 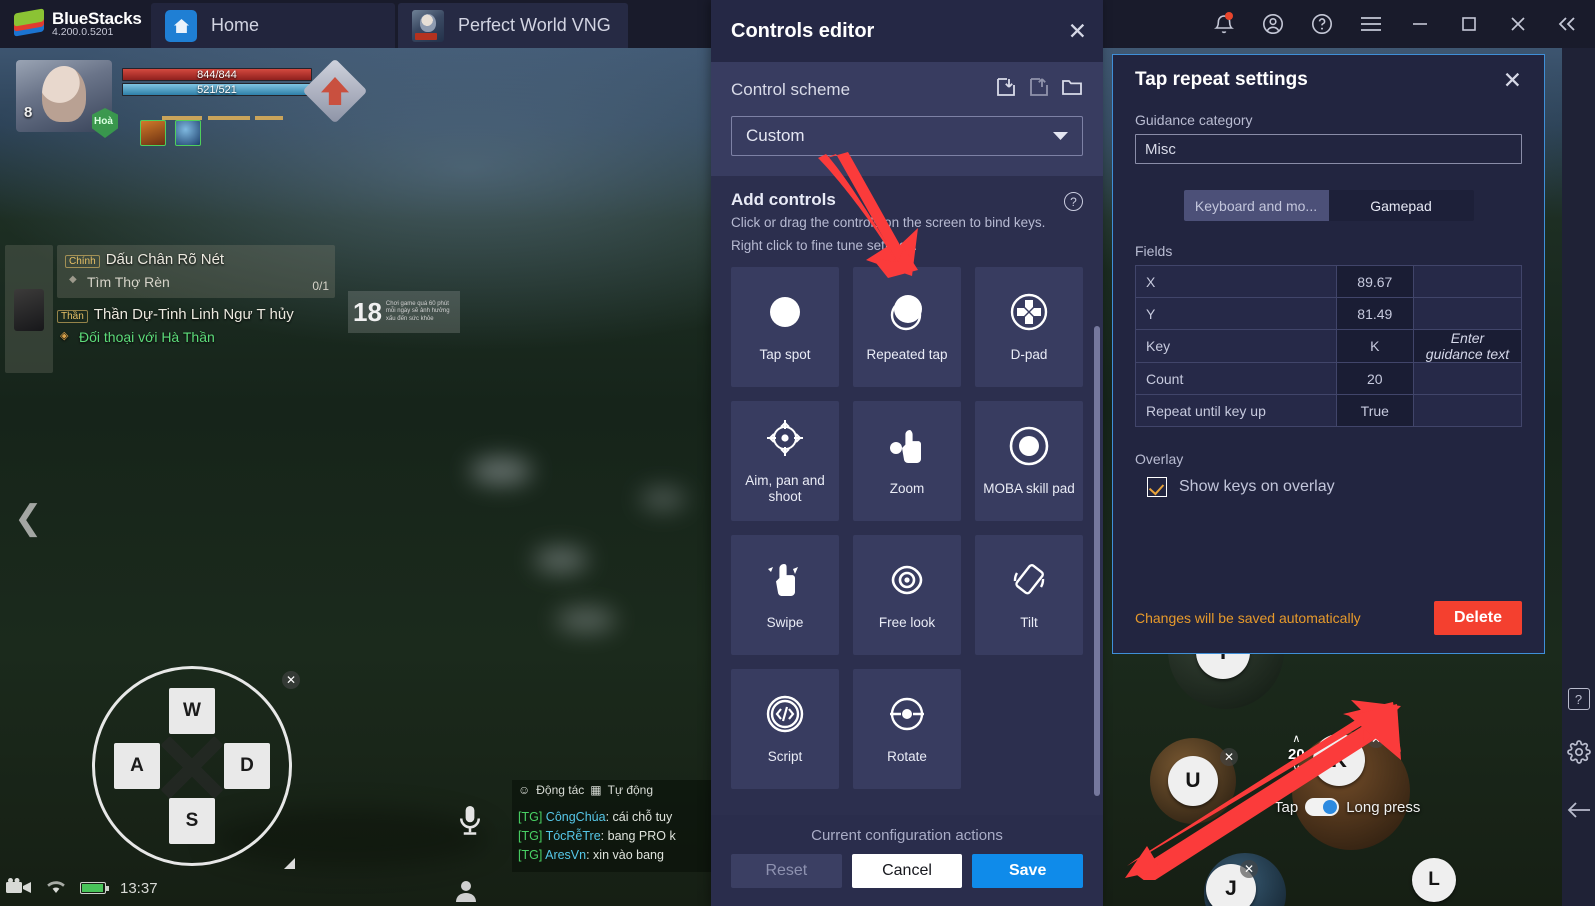 What do you see at coordinates (785, 438) in the screenshot?
I see `aim-pan-shoot-icon` at bounding box center [785, 438].